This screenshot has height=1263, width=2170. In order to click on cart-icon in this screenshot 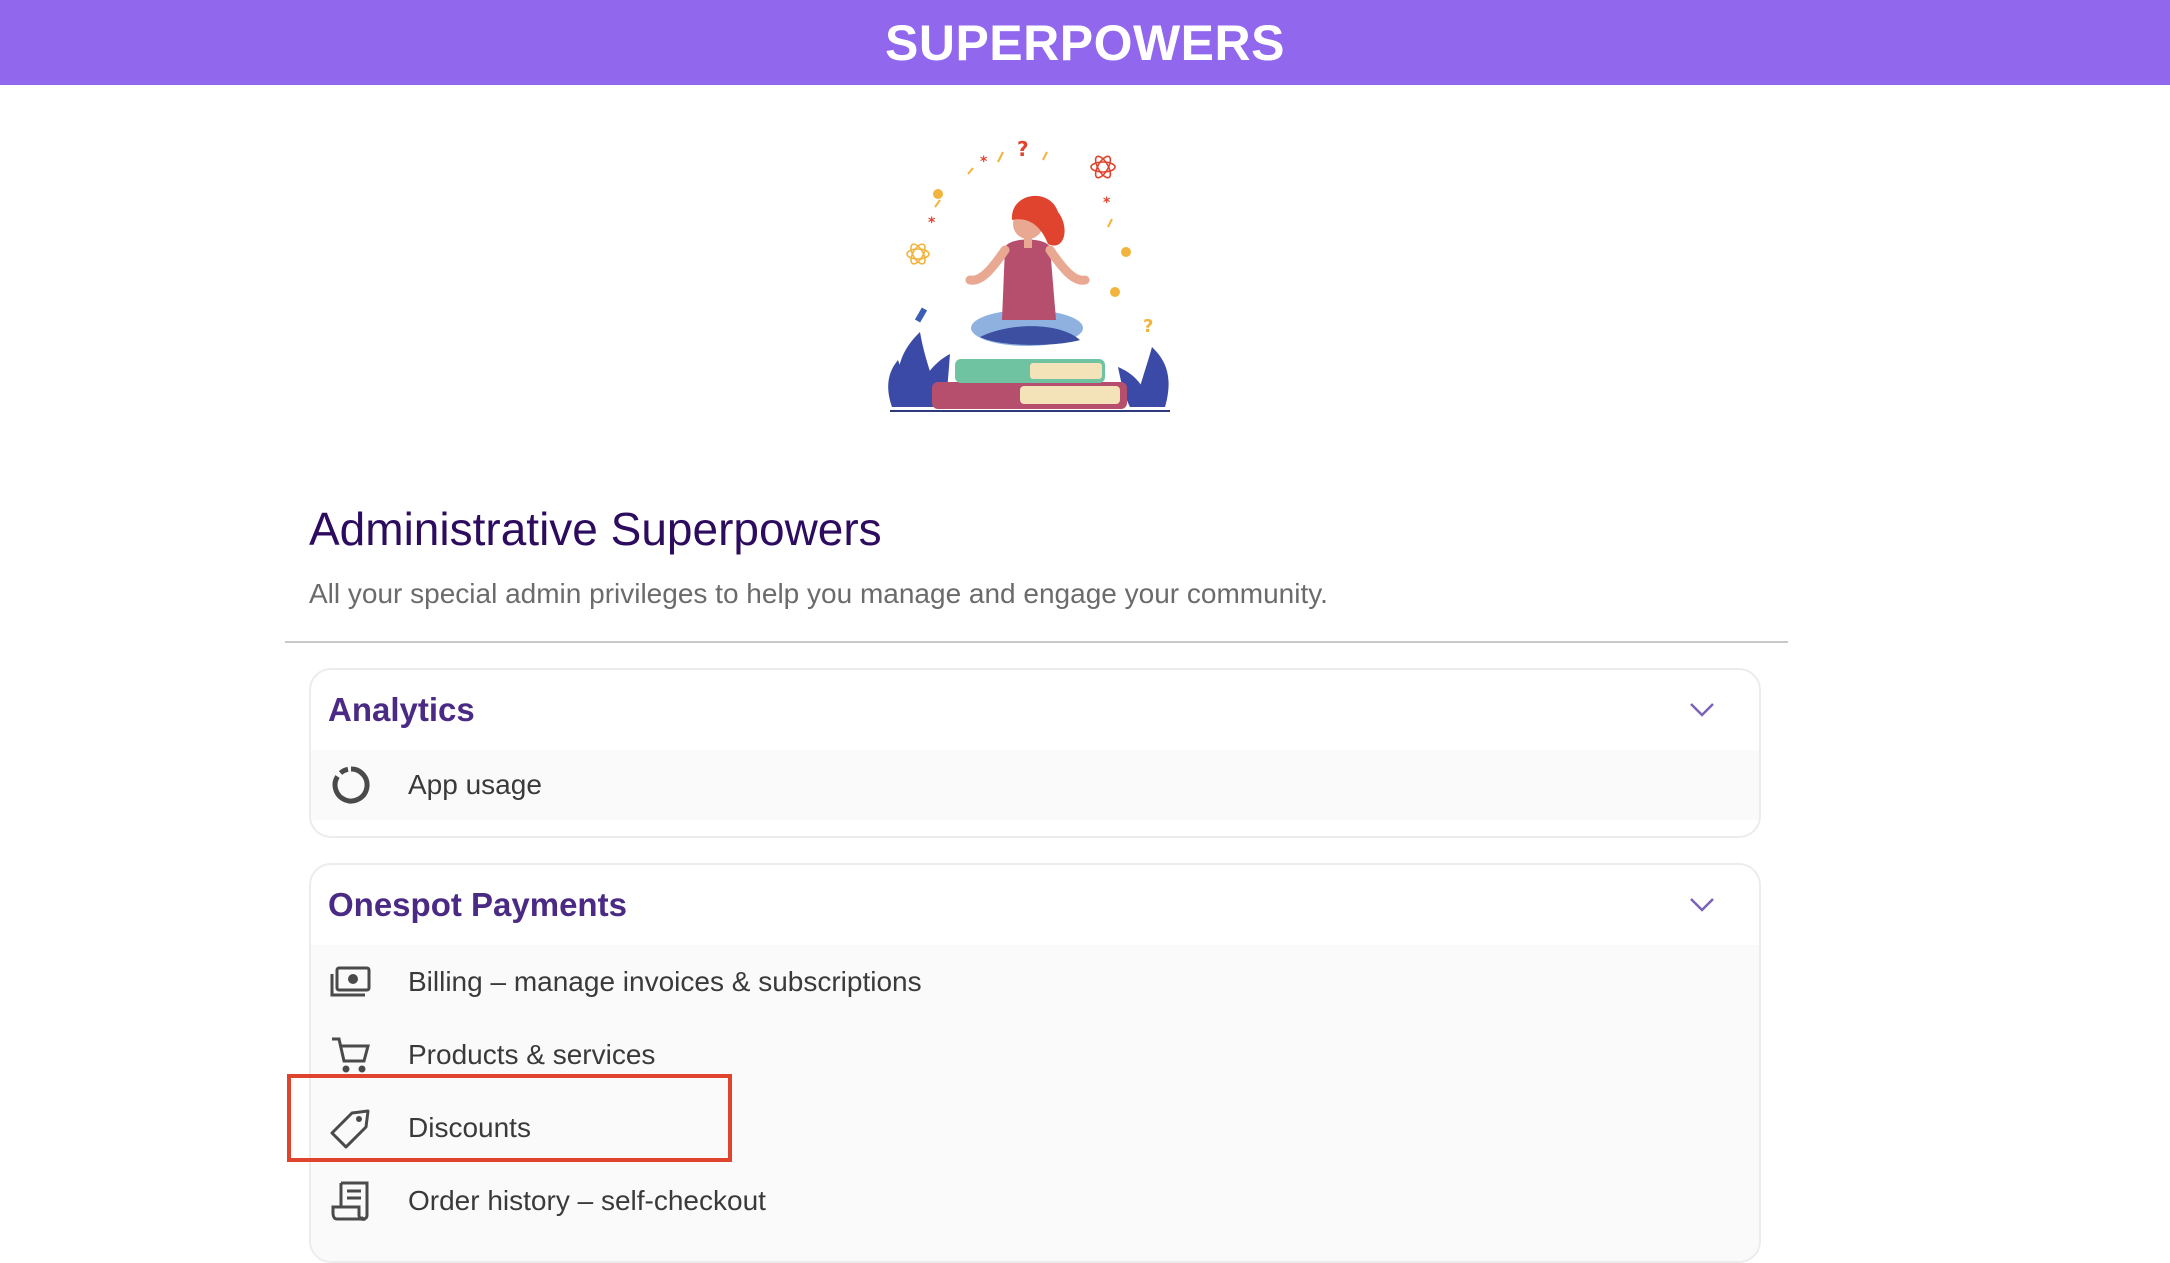, I will do `click(351, 1055)`.